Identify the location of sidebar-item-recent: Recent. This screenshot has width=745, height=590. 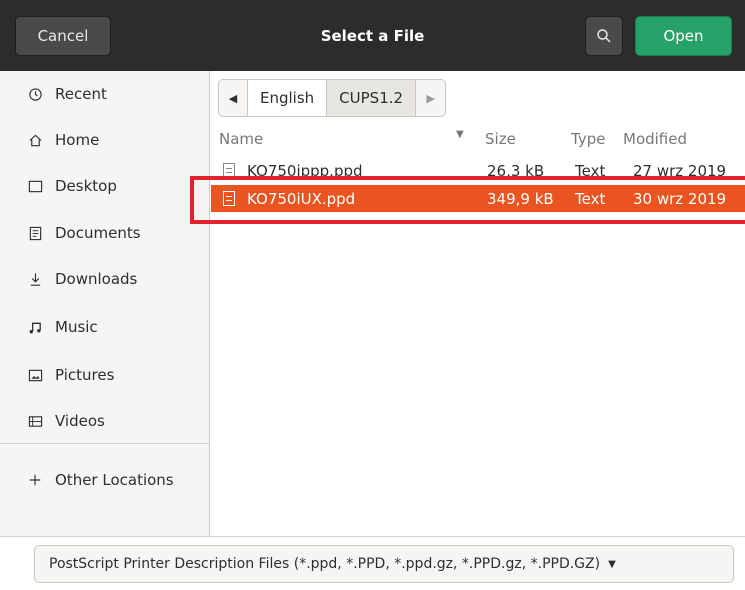
(104, 94).